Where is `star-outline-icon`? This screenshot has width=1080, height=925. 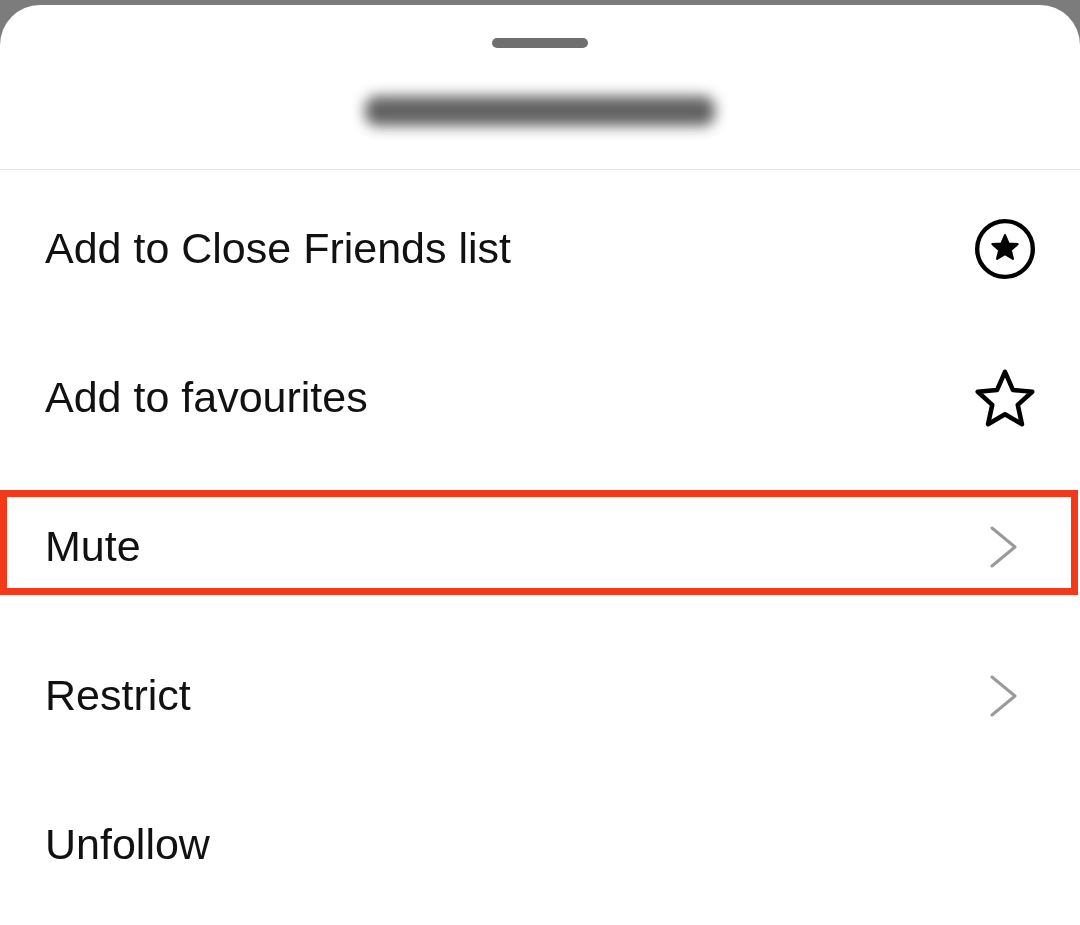 star-outline-icon is located at coordinates (1005, 397).